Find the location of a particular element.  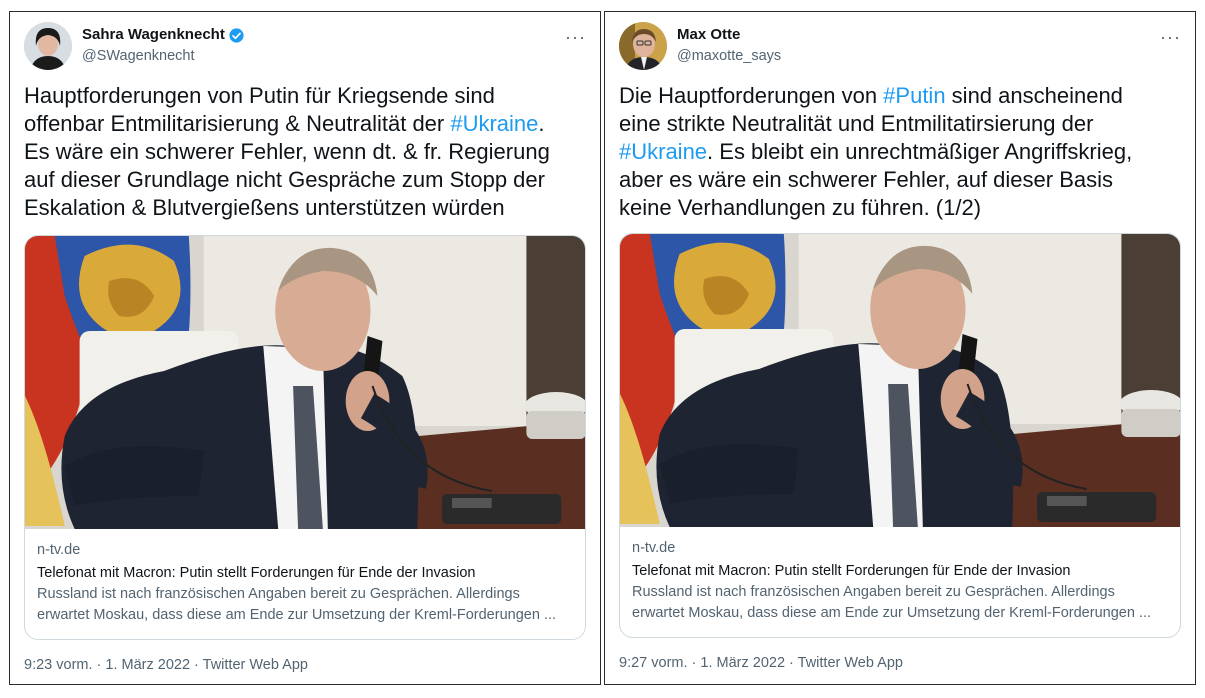

tweet-text-segment: Die Hauptforderungen von is located at coordinates (751, 95).